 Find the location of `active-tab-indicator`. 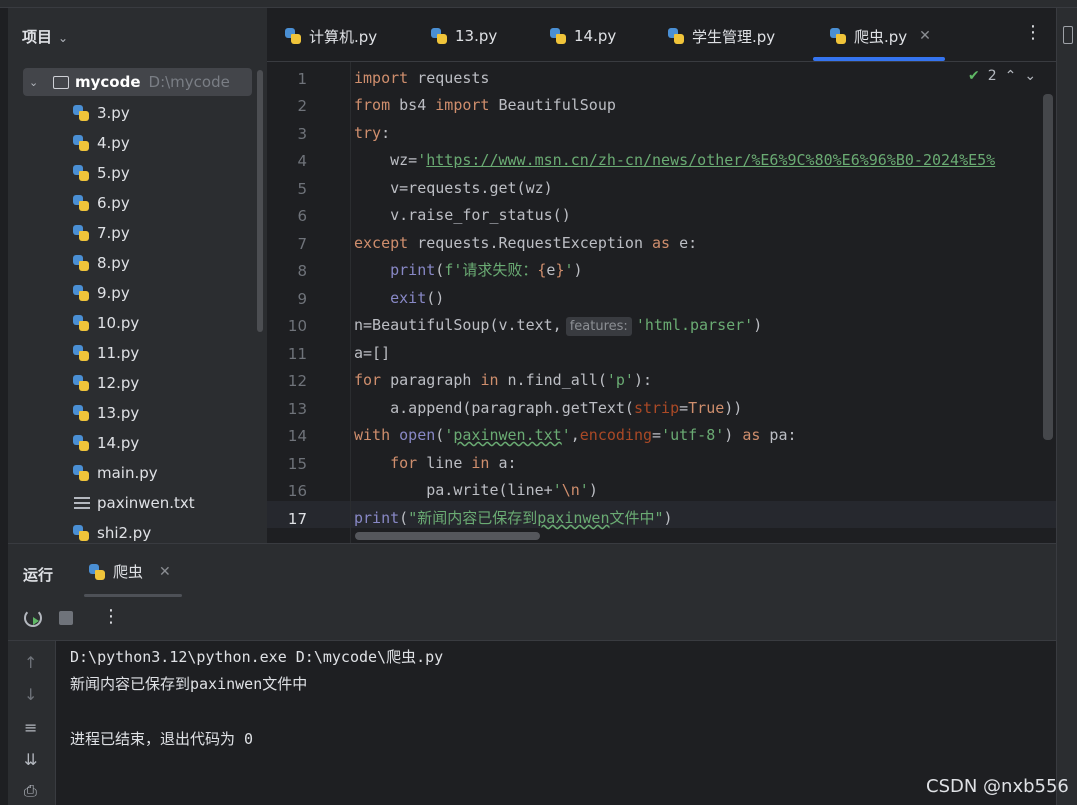

active-tab-indicator is located at coordinates (879, 59).